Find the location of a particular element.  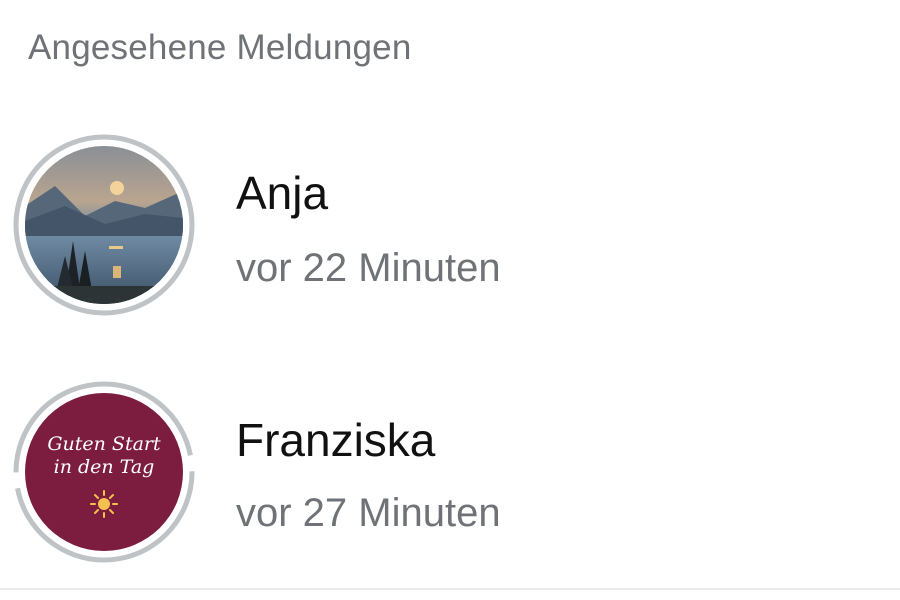

section-header: Angesehene Meldungen is located at coordinates (220, 47).